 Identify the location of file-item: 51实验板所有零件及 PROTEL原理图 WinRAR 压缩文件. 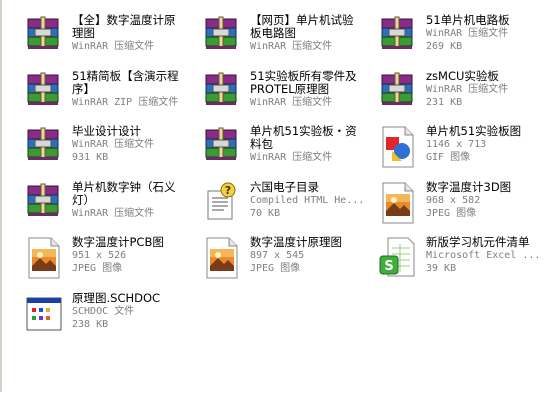
(290, 96).